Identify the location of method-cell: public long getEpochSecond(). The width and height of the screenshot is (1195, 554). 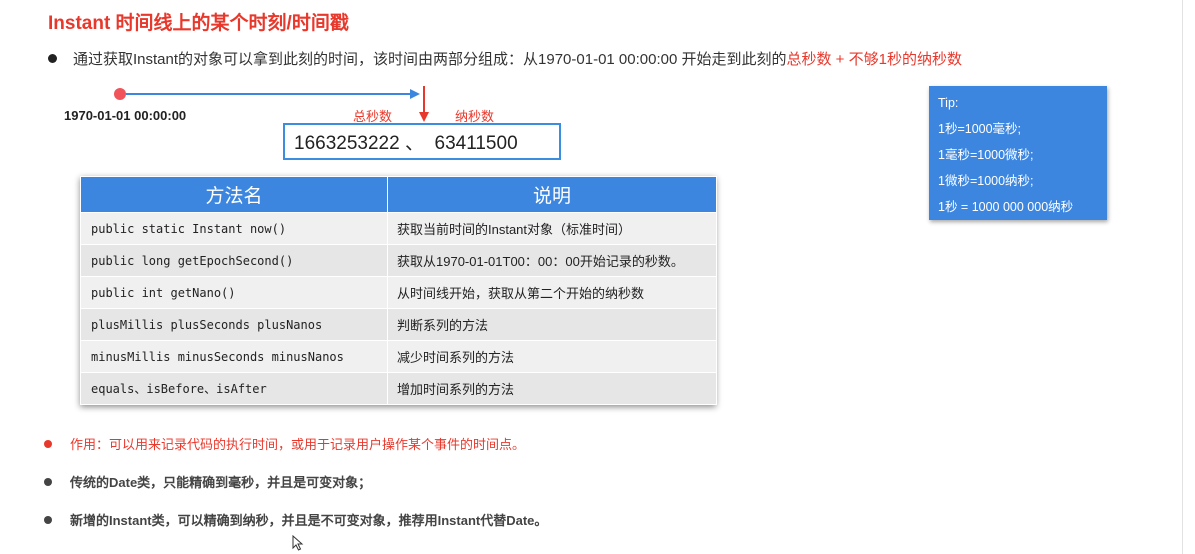
(234, 260).